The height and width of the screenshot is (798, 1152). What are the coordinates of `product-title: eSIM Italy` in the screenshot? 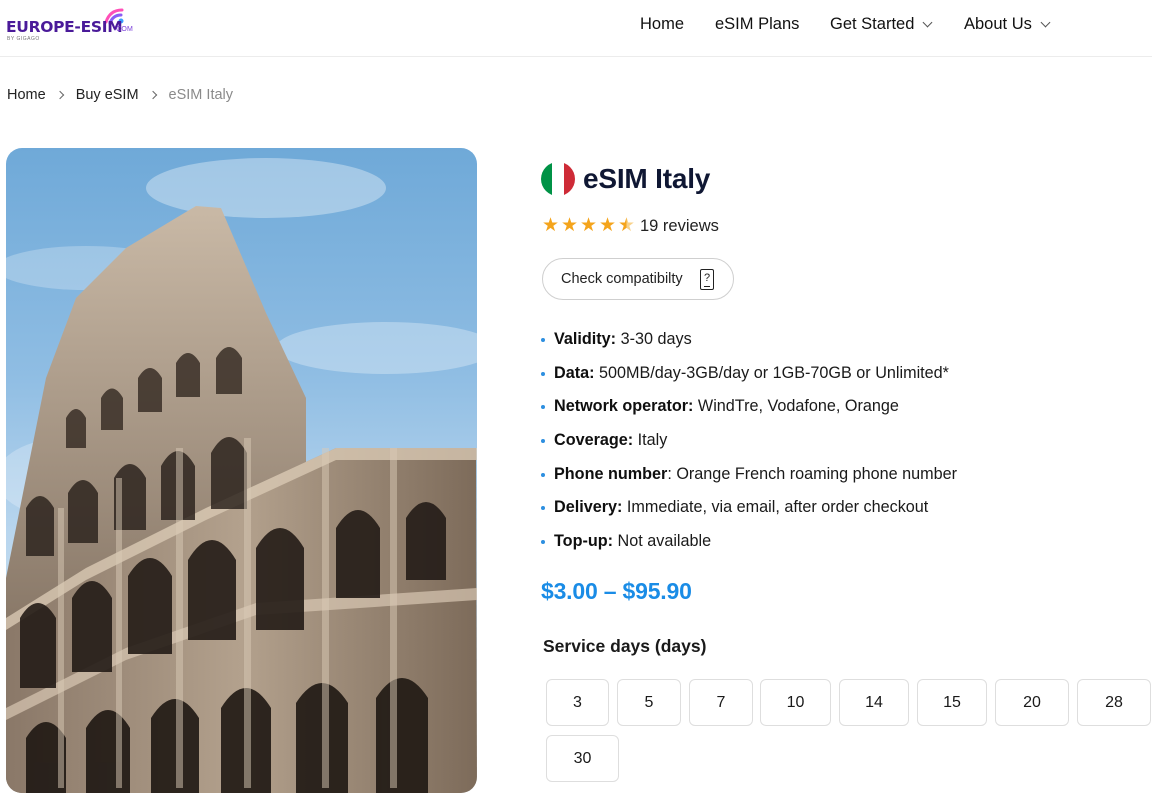 It's located at (647, 178).